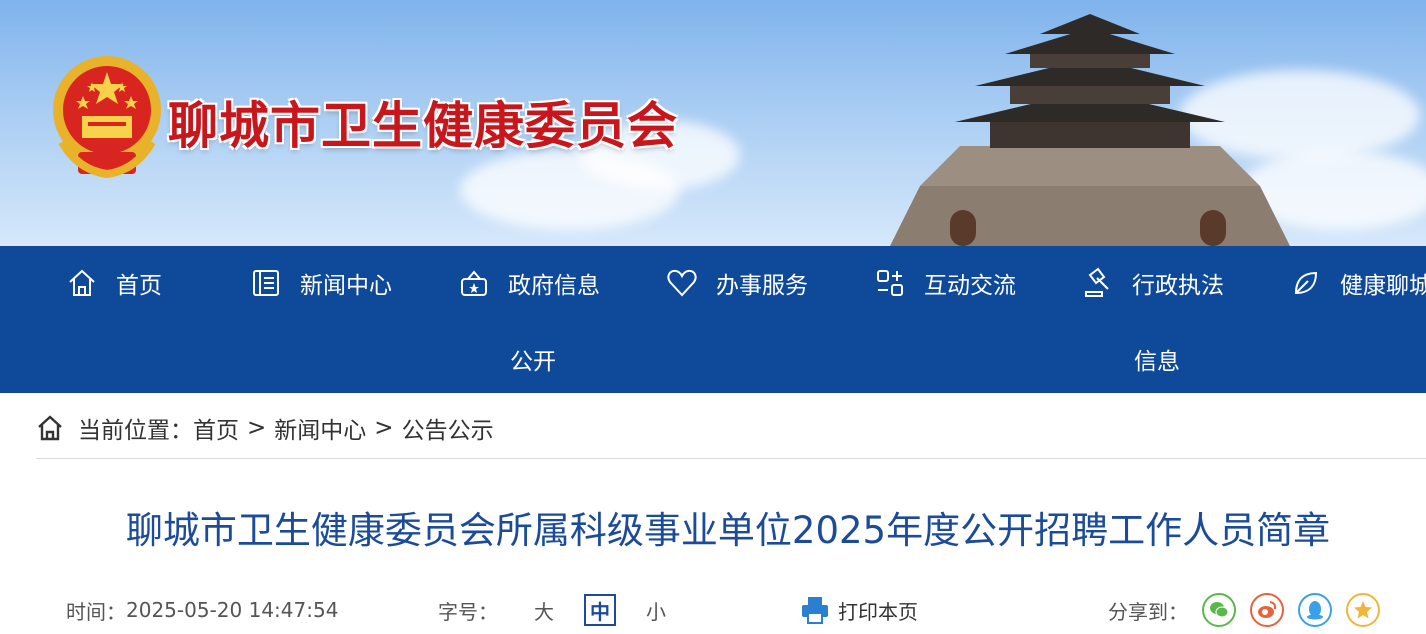 This screenshot has width=1426, height=634. Describe the element at coordinates (1315, 610) in the screenshot. I see `qq-share-icon` at that location.